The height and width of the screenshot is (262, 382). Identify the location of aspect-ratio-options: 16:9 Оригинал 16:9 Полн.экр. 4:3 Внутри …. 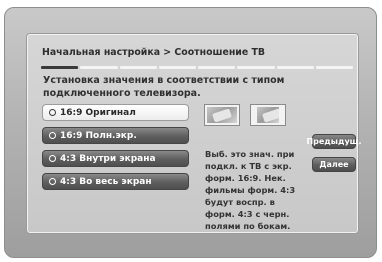
(115, 150).